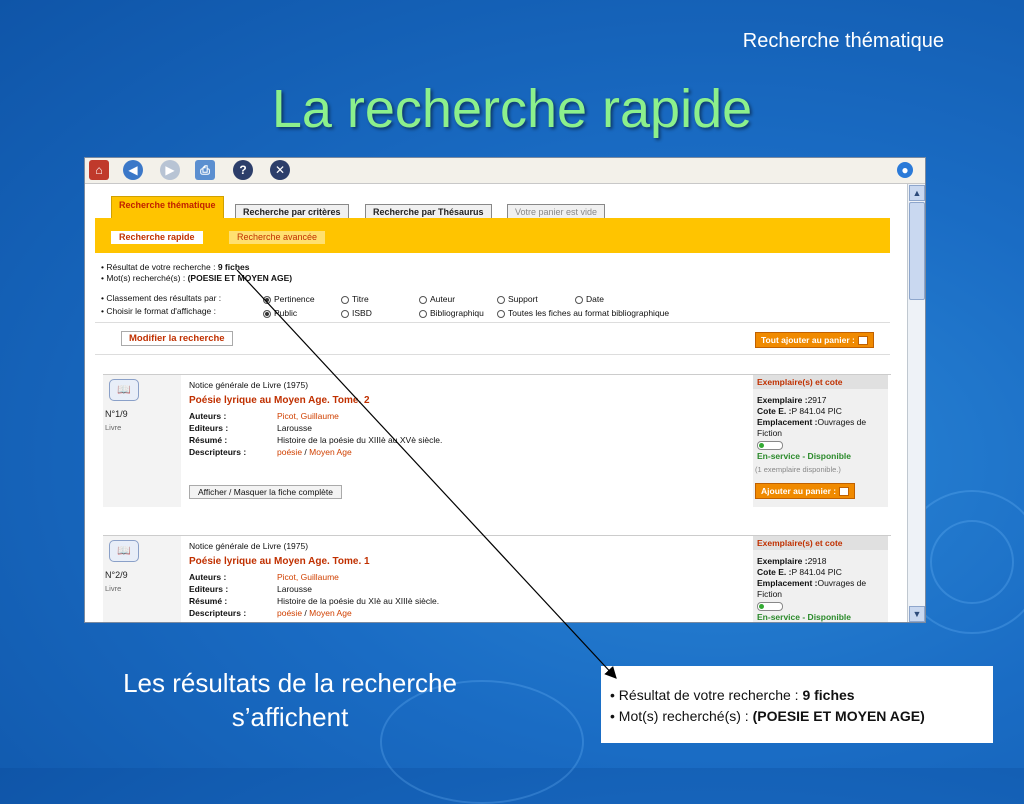  Describe the element at coordinates (356, 313) in the screenshot. I see `format-option-isbd: ISBD` at that location.